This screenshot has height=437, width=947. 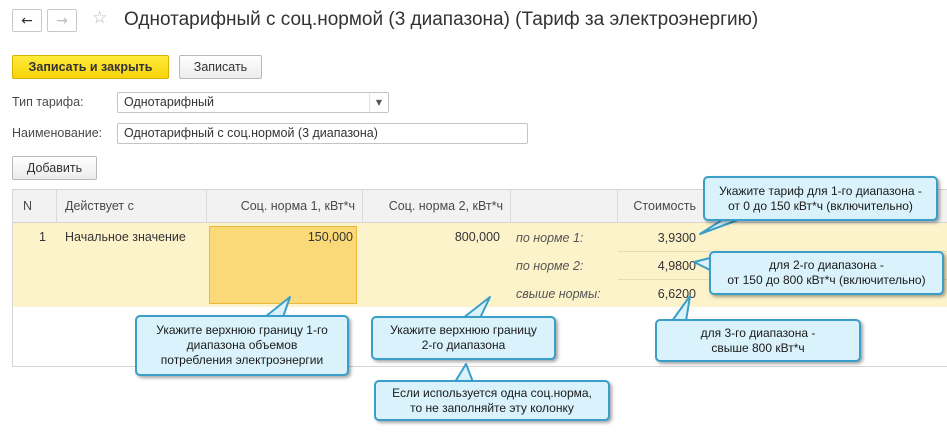 I want to click on range-label: свыше нормы:, so click(x=558, y=294).